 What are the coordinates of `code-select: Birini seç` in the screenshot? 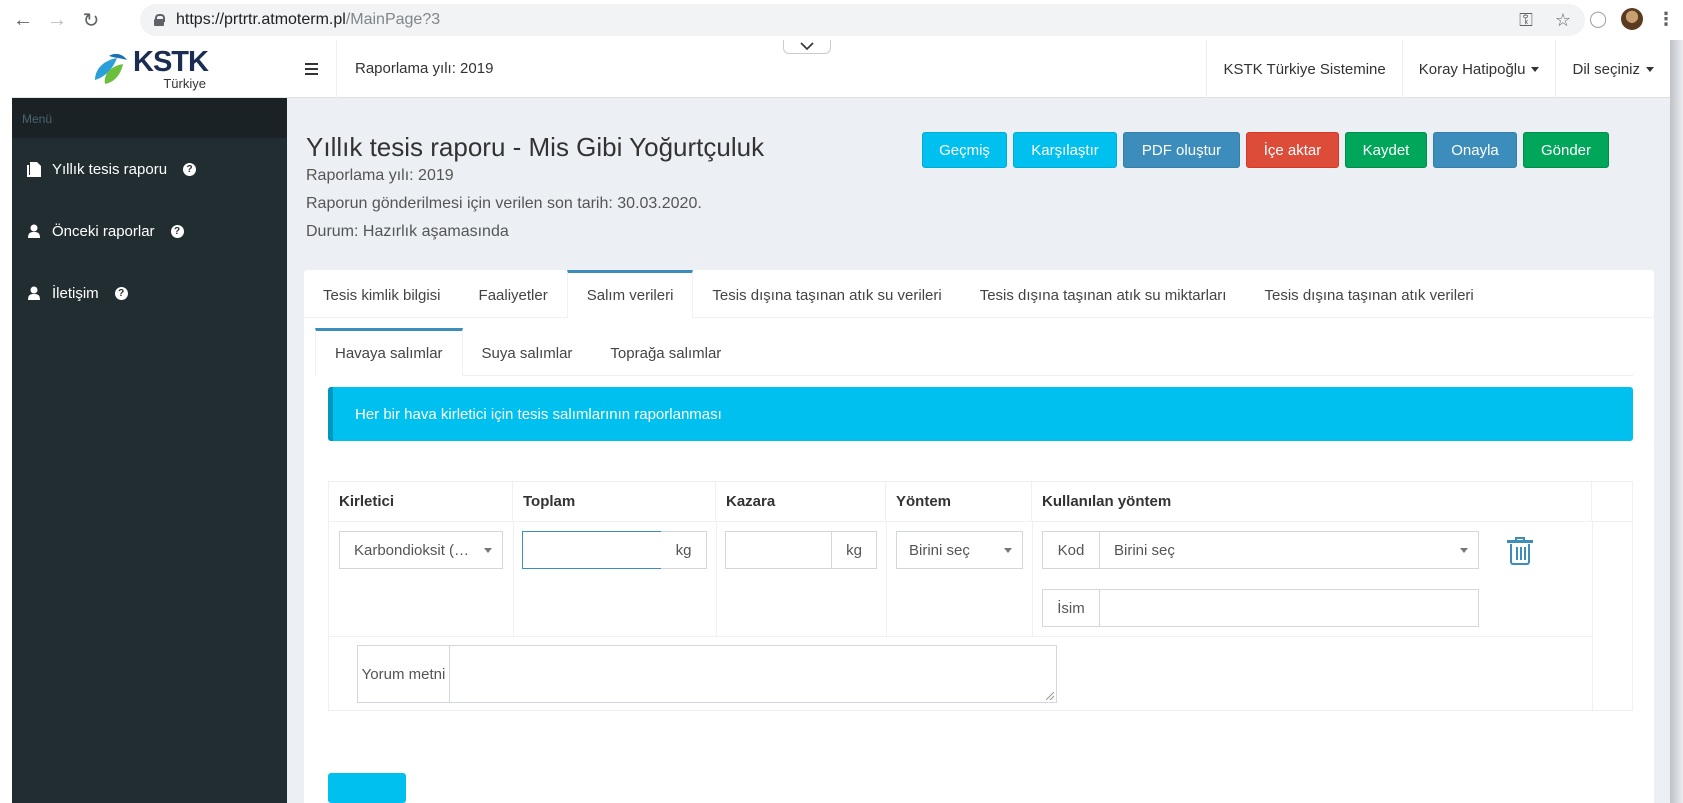 It's located at (1289, 550).